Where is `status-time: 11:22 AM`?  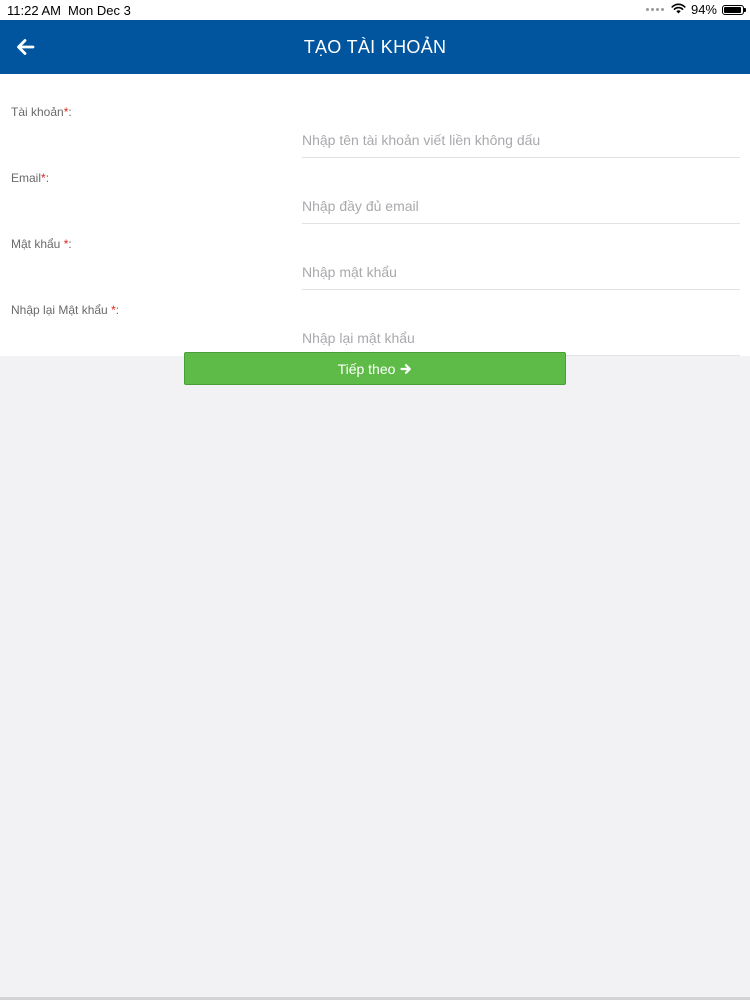
status-time: 11:22 AM is located at coordinates (34, 10).